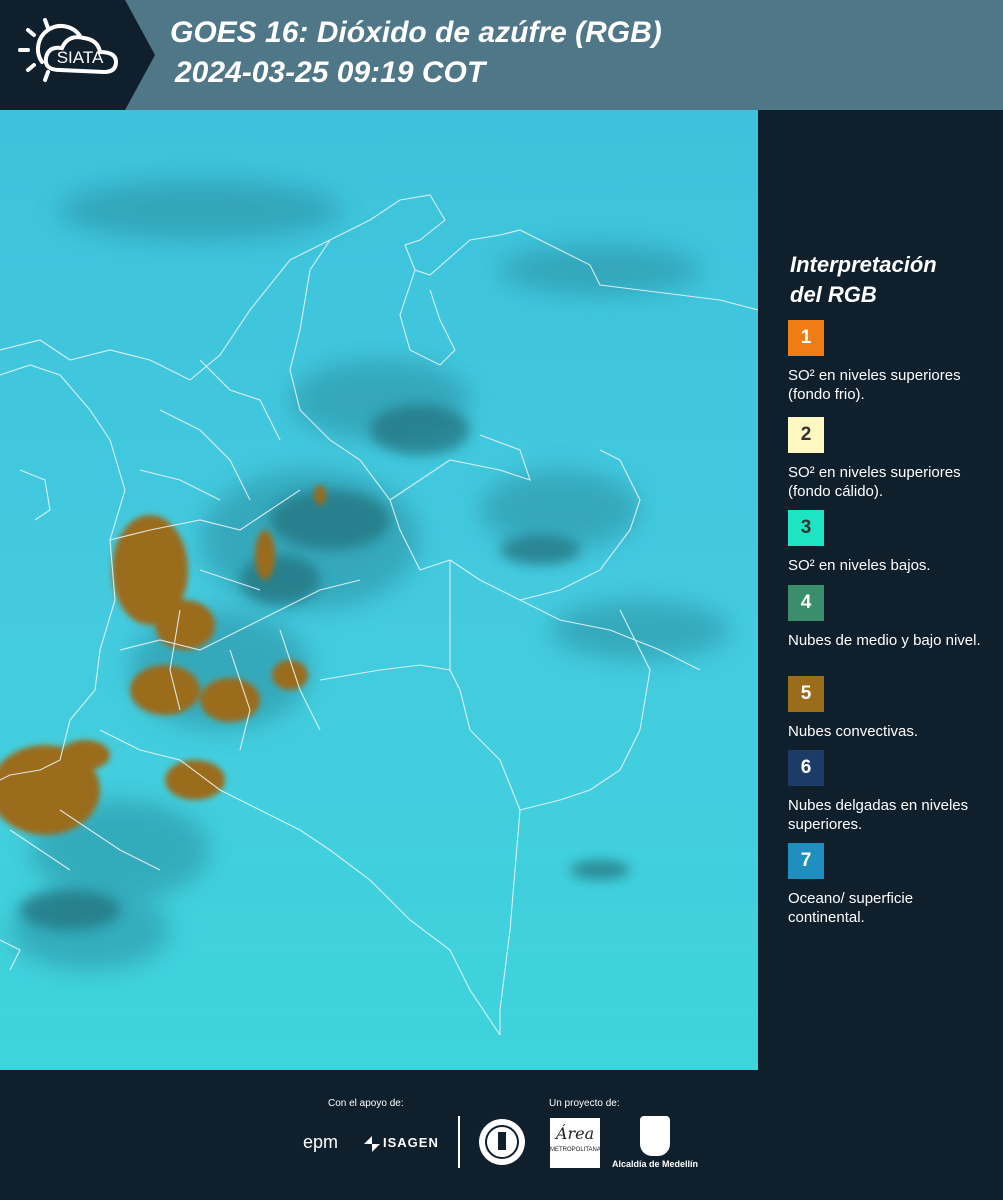  Describe the element at coordinates (321, 1142) in the screenshot. I see `epm-logo: epm` at that location.